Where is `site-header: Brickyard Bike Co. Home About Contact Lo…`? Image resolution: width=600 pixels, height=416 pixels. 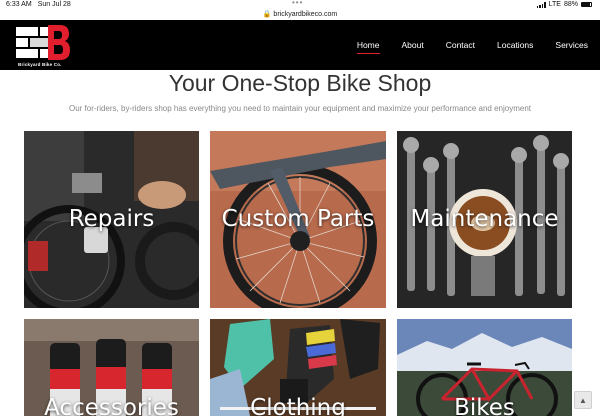
site-header: Brickyard Bike Co. Home About Contact Lo… is located at coordinates (300, 45).